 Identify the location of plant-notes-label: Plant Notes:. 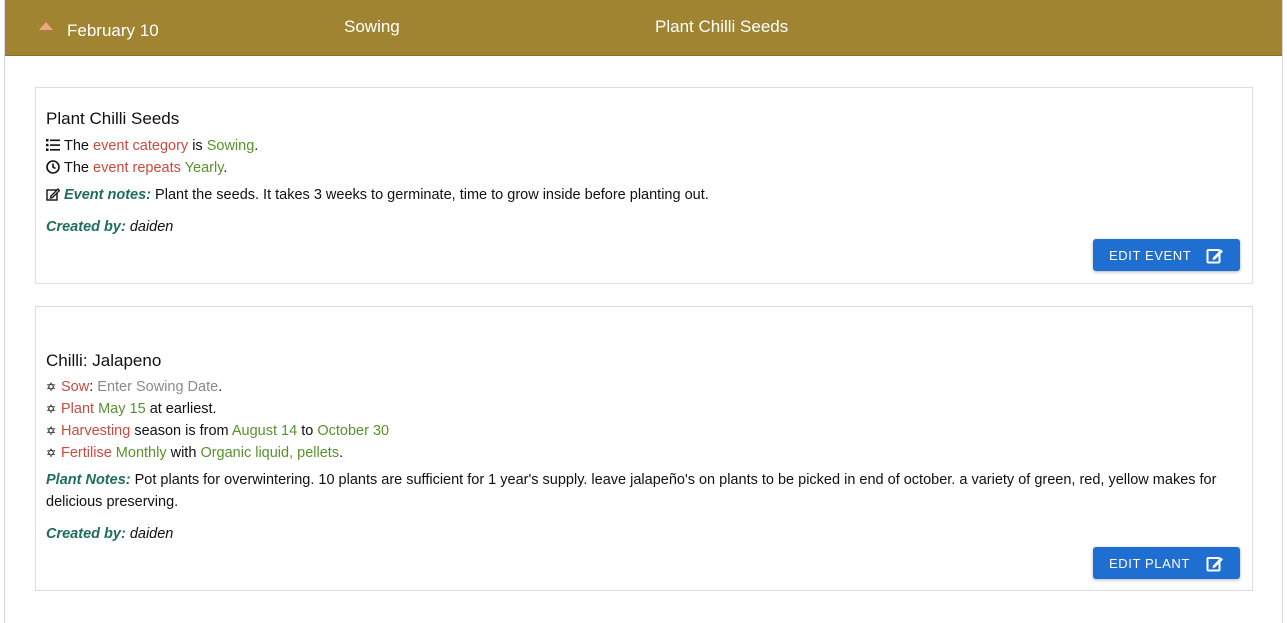
(88, 480).